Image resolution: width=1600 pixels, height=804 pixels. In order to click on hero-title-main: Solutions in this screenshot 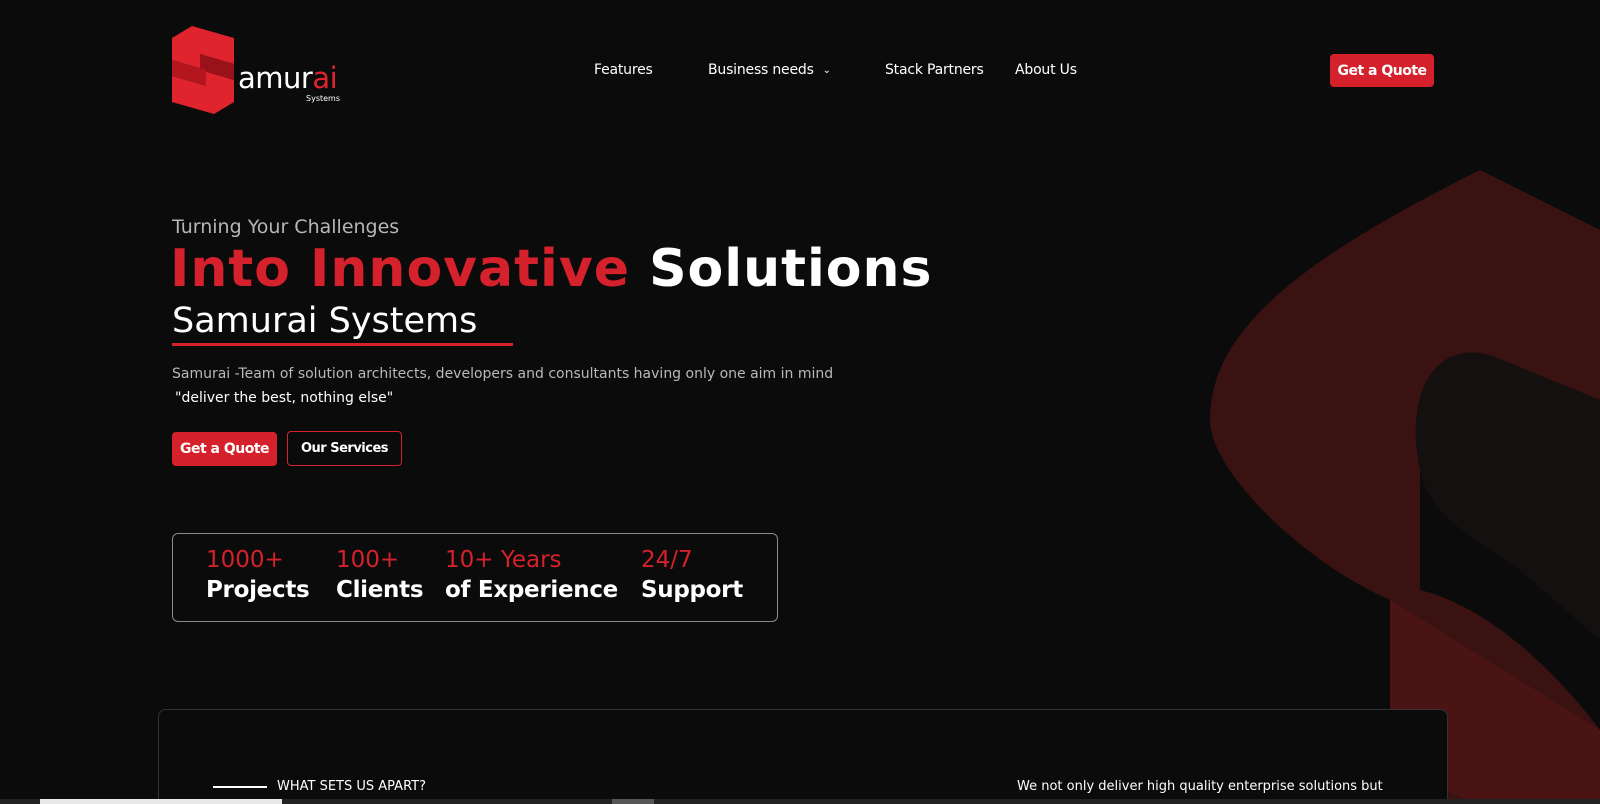, I will do `click(791, 269)`.